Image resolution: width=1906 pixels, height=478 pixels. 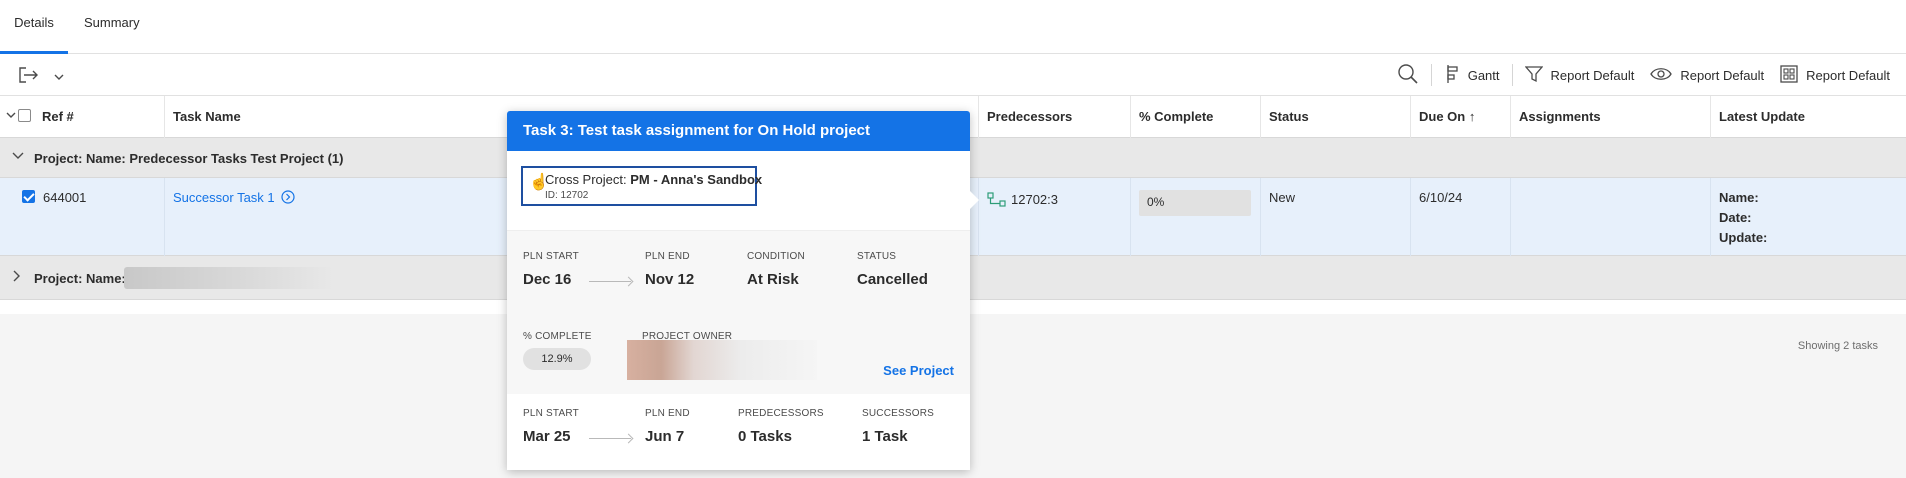 What do you see at coordinates (670, 279) in the screenshot?
I see `pln-end-value: Nov 12` at bounding box center [670, 279].